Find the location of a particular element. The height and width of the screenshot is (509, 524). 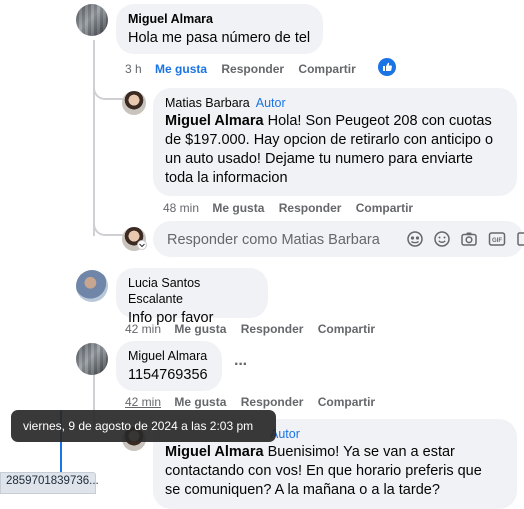

comment-bubble: Miguel Almara Hola me pasa número de tel is located at coordinates (219, 29).